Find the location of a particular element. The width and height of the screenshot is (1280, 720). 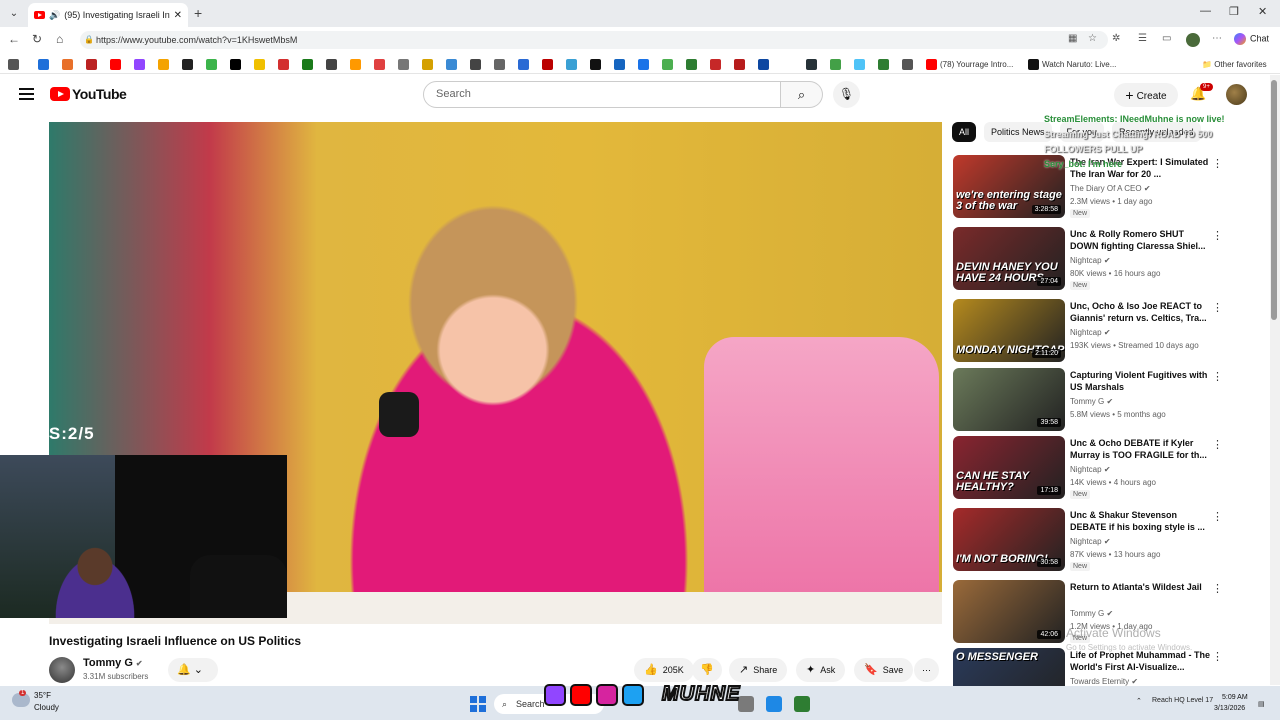

create-button: + Create is located at coordinates (1146, 95).